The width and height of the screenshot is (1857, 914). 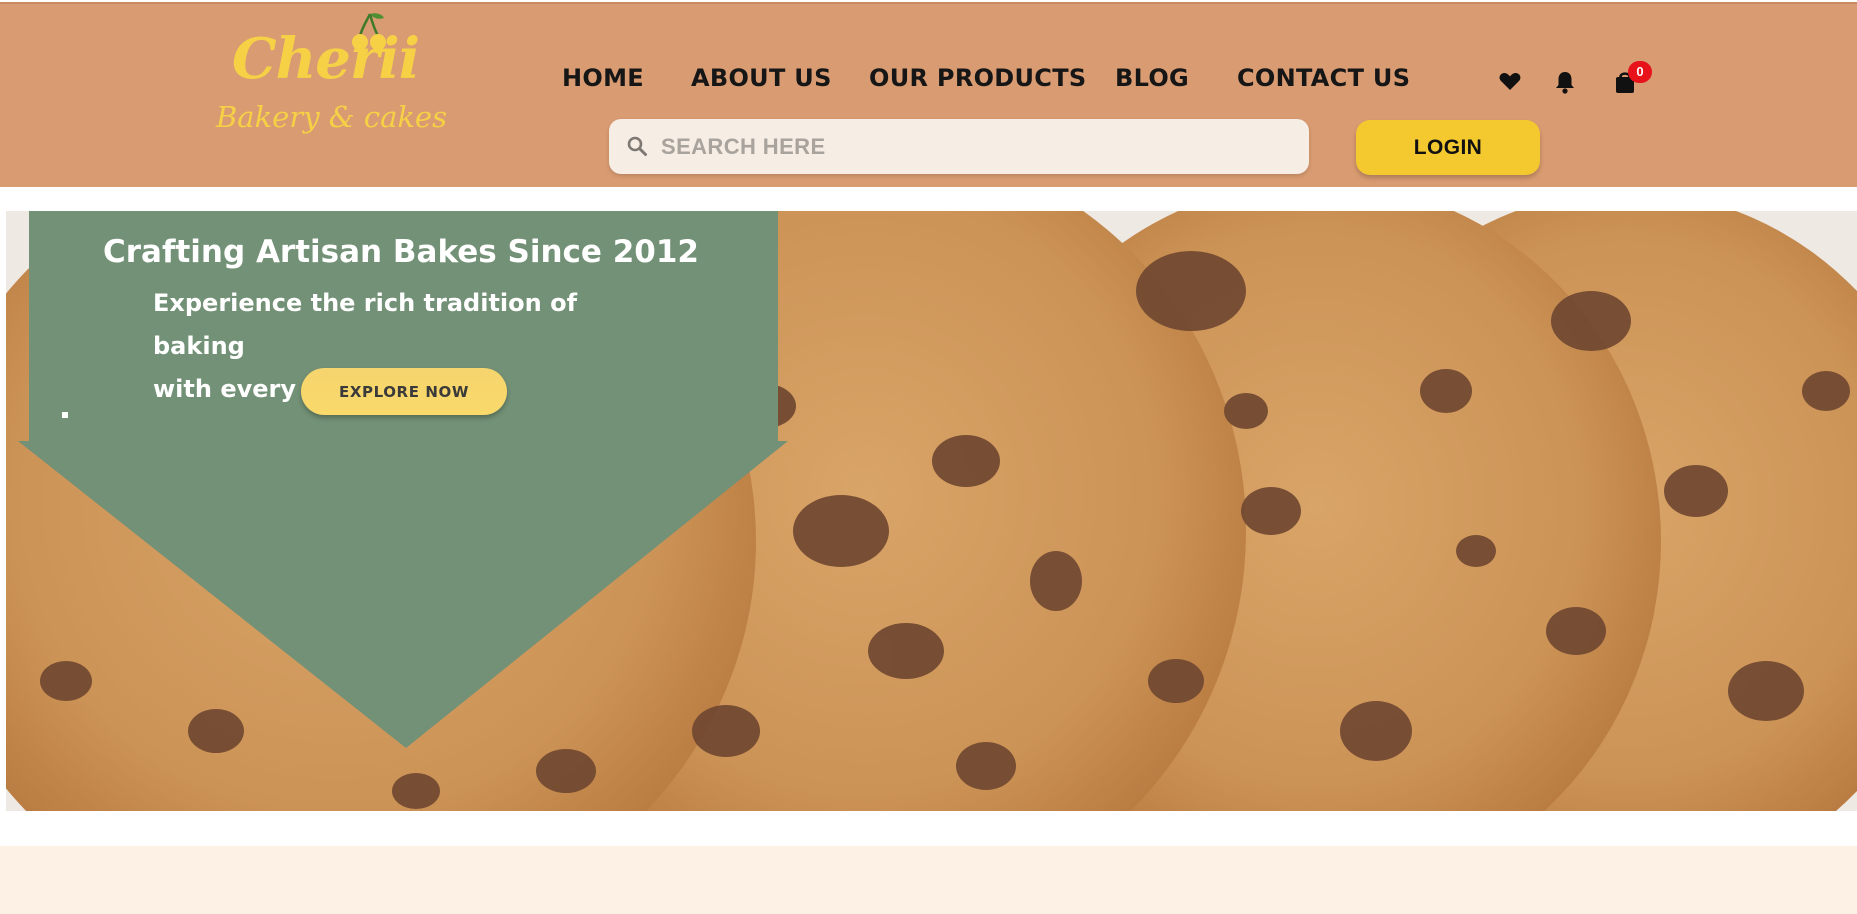 What do you see at coordinates (404, 391) in the screenshot?
I see `explore-now-button: EXPLORE NOW` at bounding box center [404, 391].